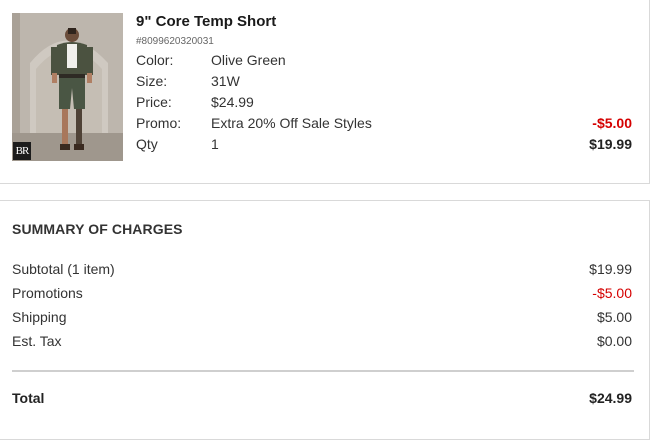 The width and height of the screenshot is (651, 440). What do you see at coordinates (614, 317) in the screenshot?
I see `summary-value: $5.00` at bounding box center [614, 317].